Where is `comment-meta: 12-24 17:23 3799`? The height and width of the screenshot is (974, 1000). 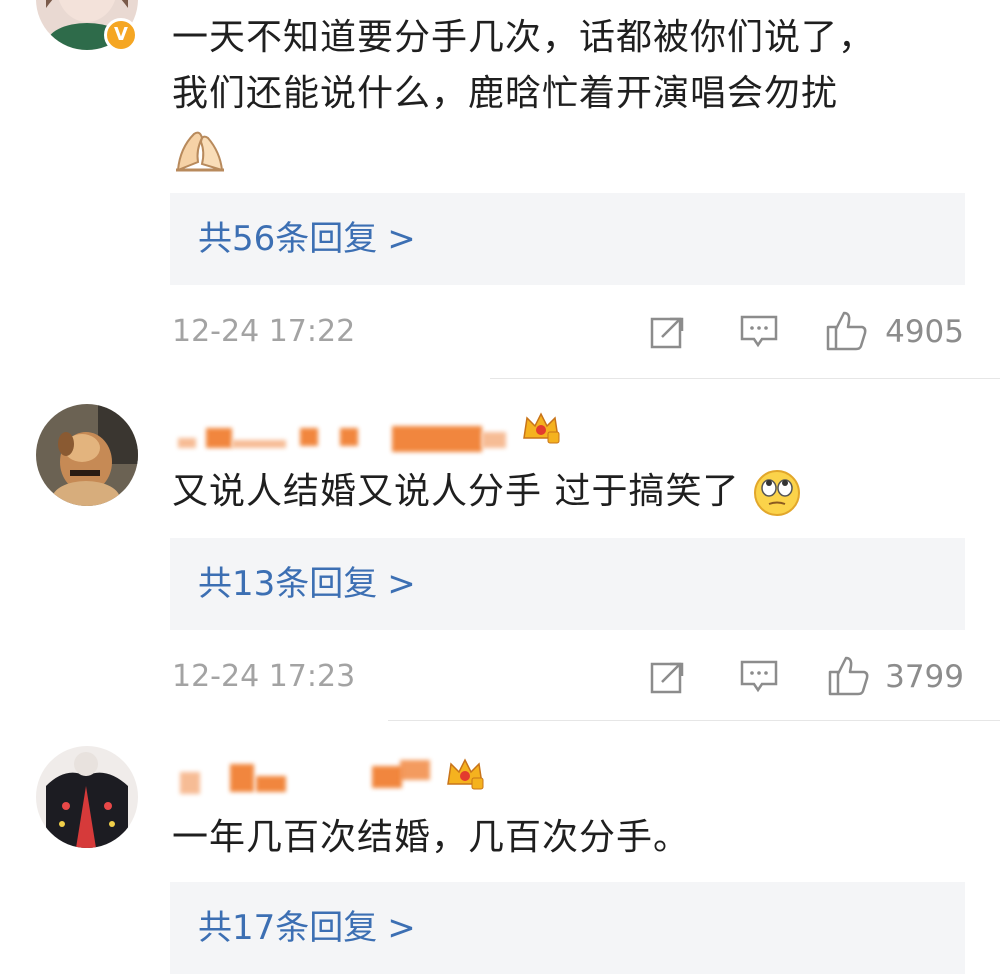
comment-meta: 12-24 17:23 3799 is located at coordinates (568, 677).